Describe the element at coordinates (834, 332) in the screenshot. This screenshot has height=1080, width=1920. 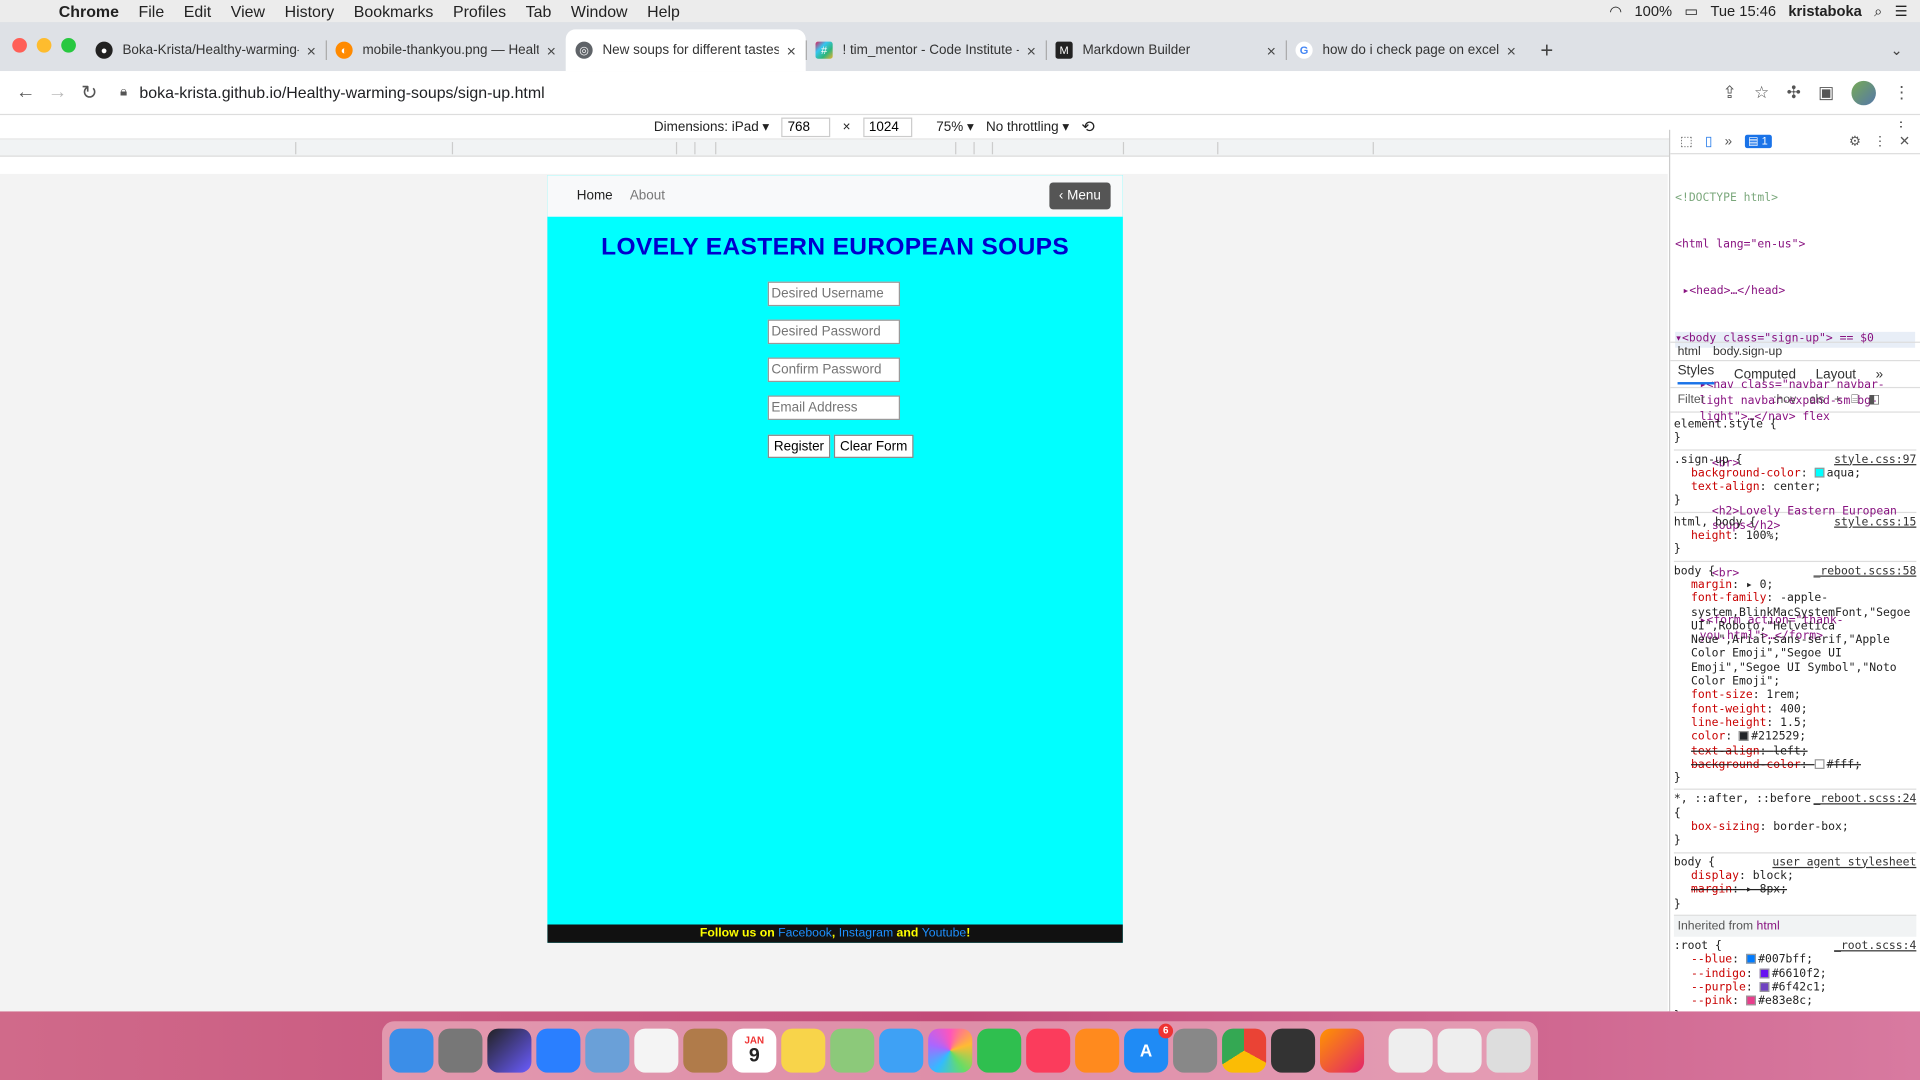
I see `password-input` at that location.